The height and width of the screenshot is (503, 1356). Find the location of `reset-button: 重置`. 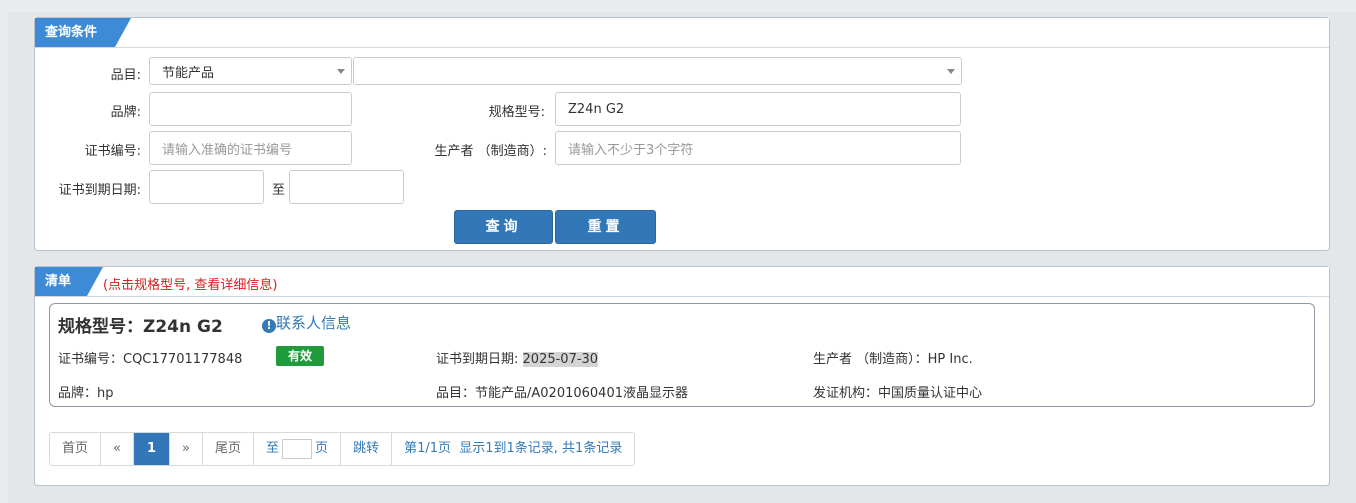

reset-button: 重置 is located at coordinates (605, 227).